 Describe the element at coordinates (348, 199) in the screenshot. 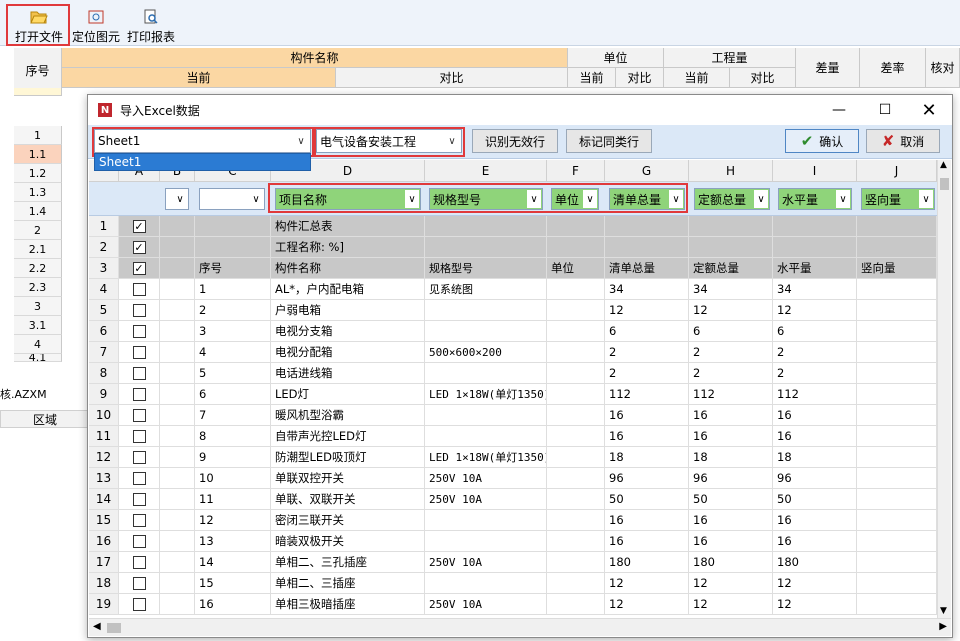

I see `mapping-select-d: 项目名称 ∨` at that location.